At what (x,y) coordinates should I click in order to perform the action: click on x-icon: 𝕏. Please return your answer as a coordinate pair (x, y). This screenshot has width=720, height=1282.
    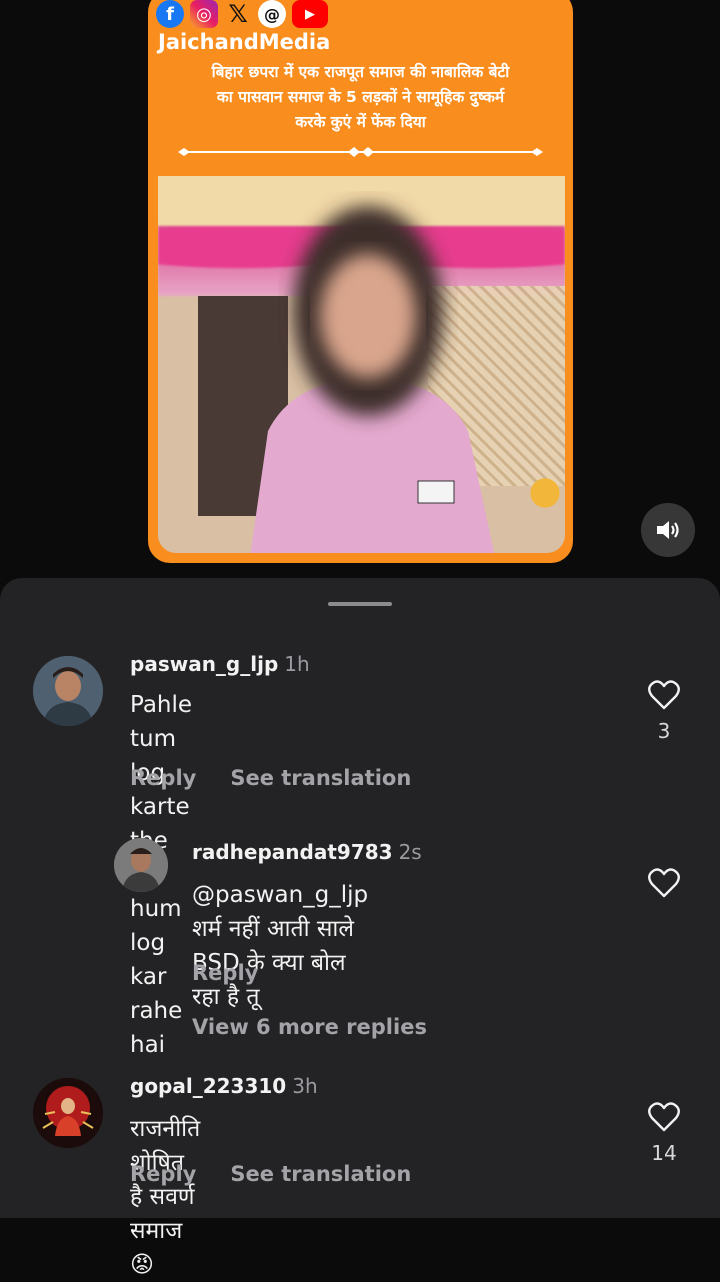
    Looking at the image, I should click on (238, 14).